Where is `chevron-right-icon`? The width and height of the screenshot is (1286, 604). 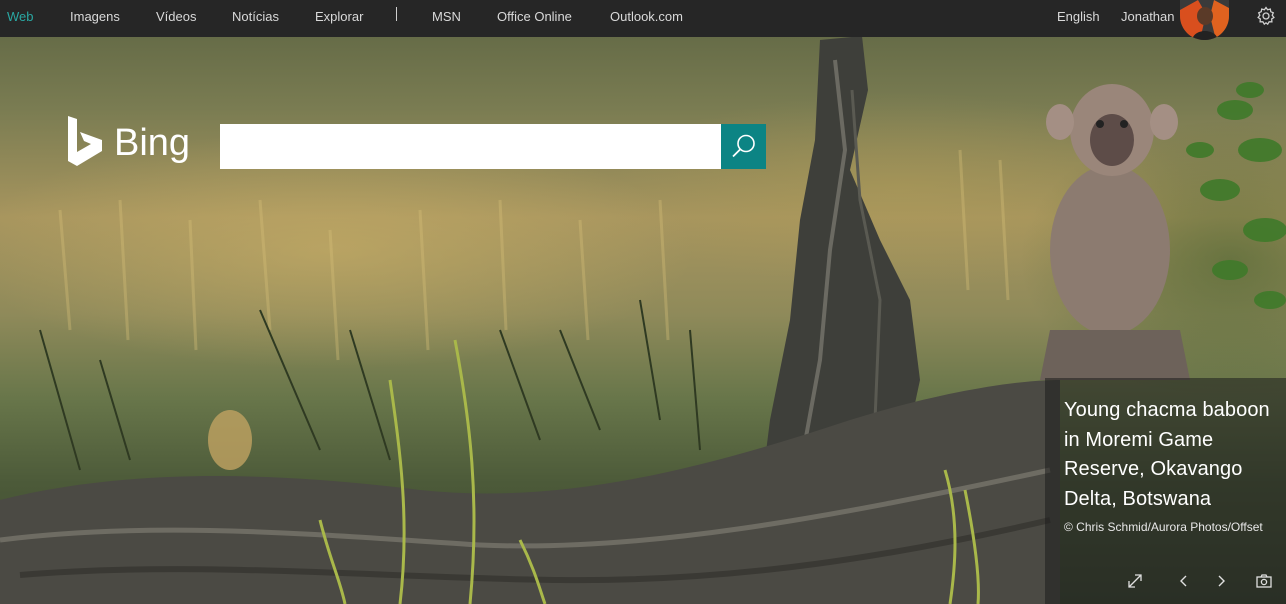
chevron-right-icon is located at coordinates (1221, 581).